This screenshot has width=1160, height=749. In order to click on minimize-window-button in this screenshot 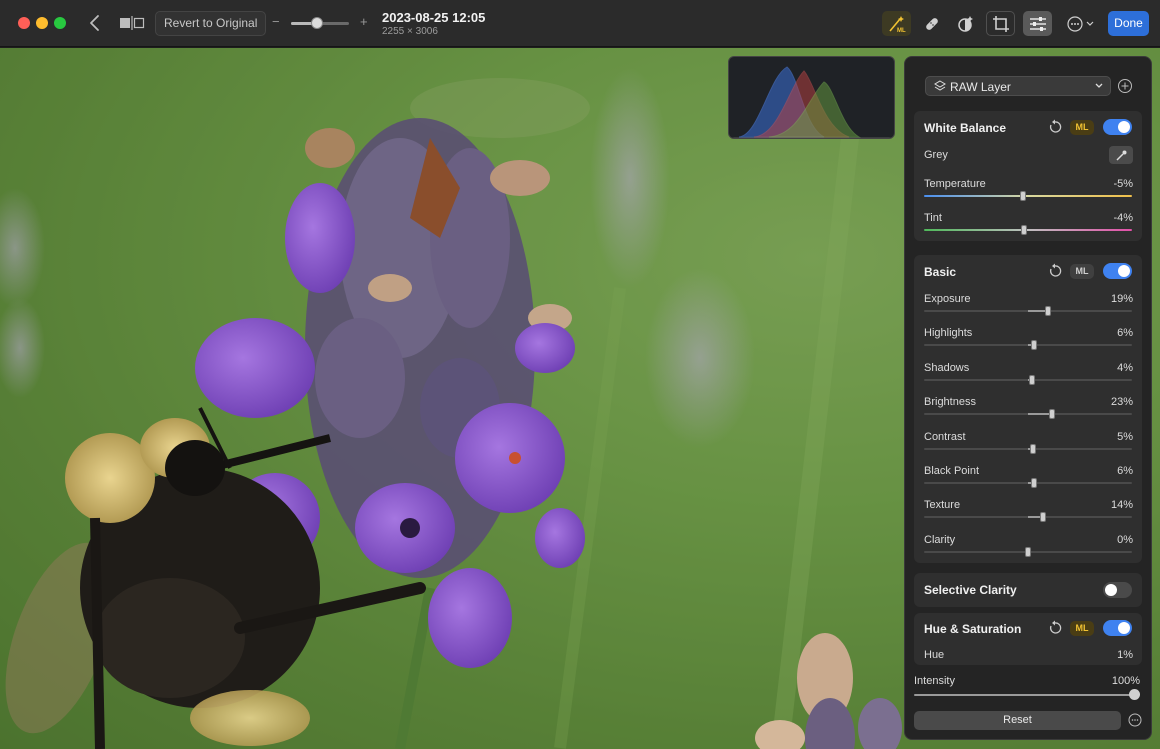, I will do `click(42, 23)`.